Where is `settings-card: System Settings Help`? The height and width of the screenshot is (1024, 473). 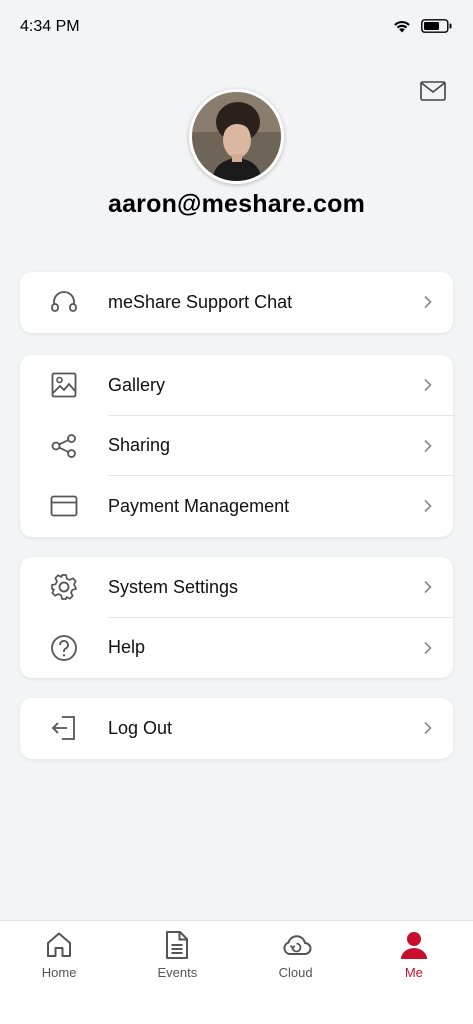 settings-card: System Settings Help is located at coordinates (236, 617).